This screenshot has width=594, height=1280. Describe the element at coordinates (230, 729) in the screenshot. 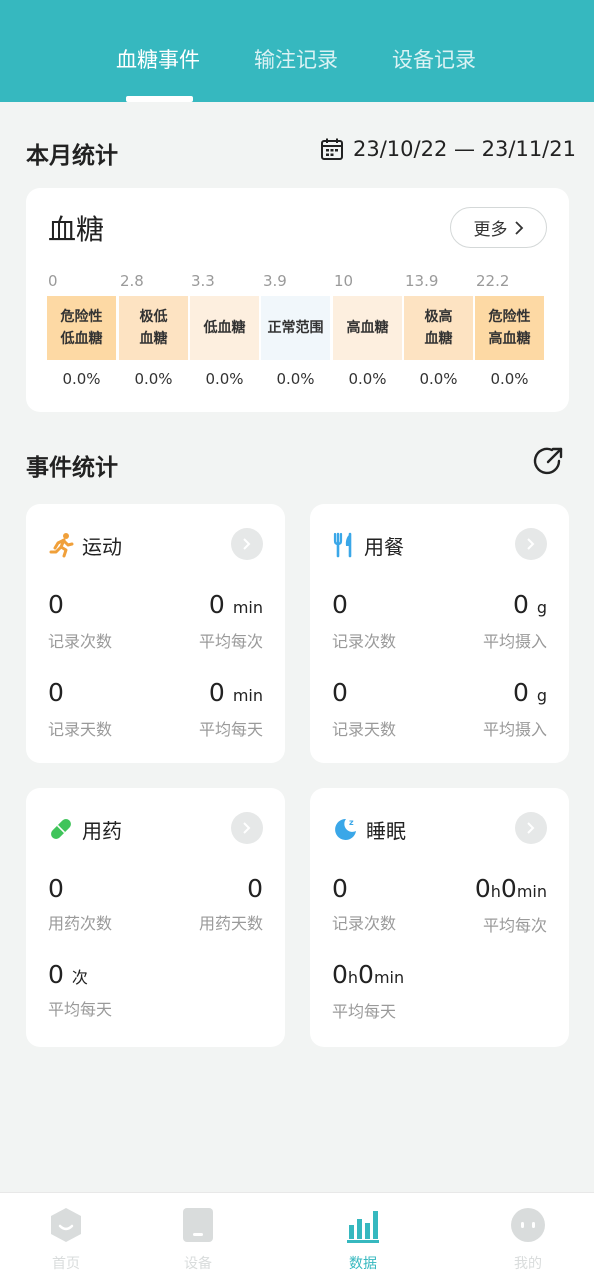

I see `exercise-avg-day-label: 平均每天` at that location.